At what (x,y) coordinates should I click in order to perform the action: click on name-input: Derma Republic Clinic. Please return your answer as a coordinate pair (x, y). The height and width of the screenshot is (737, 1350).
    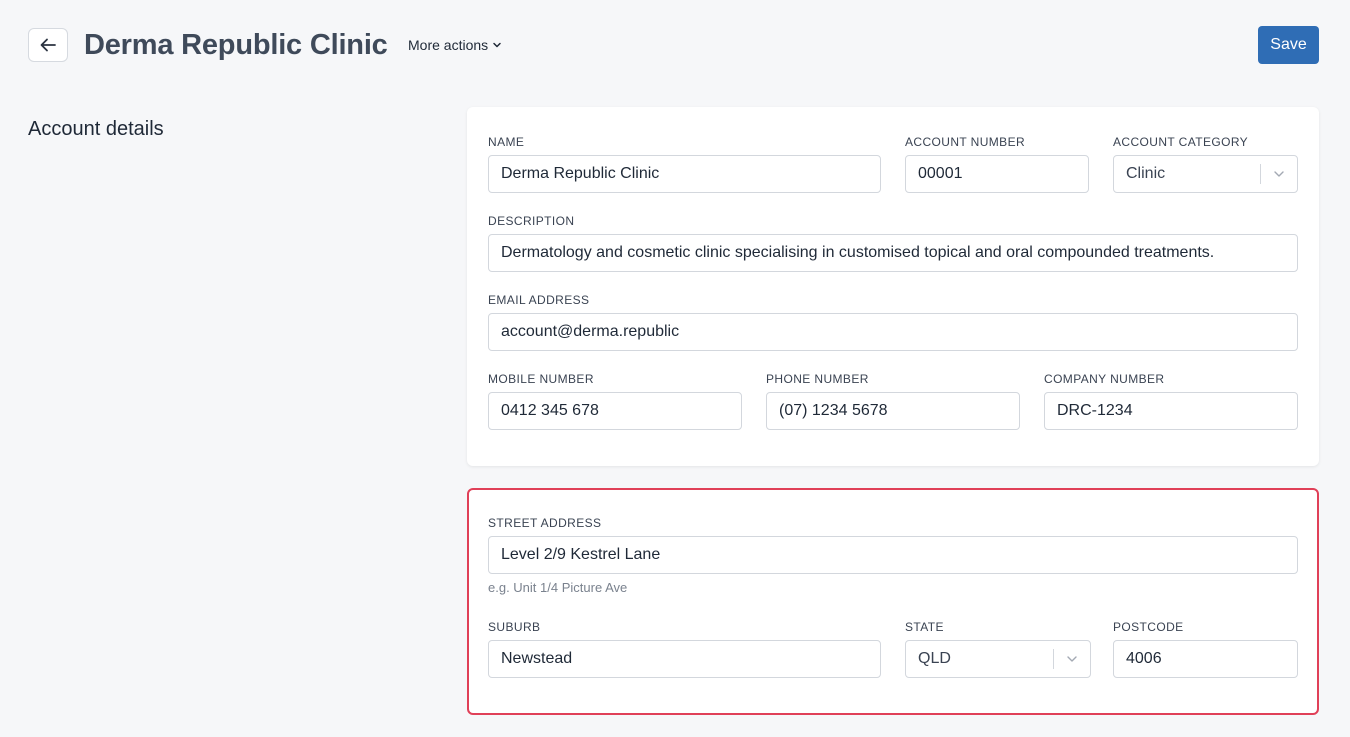
    Looking at the image, I should click on (684, 174).